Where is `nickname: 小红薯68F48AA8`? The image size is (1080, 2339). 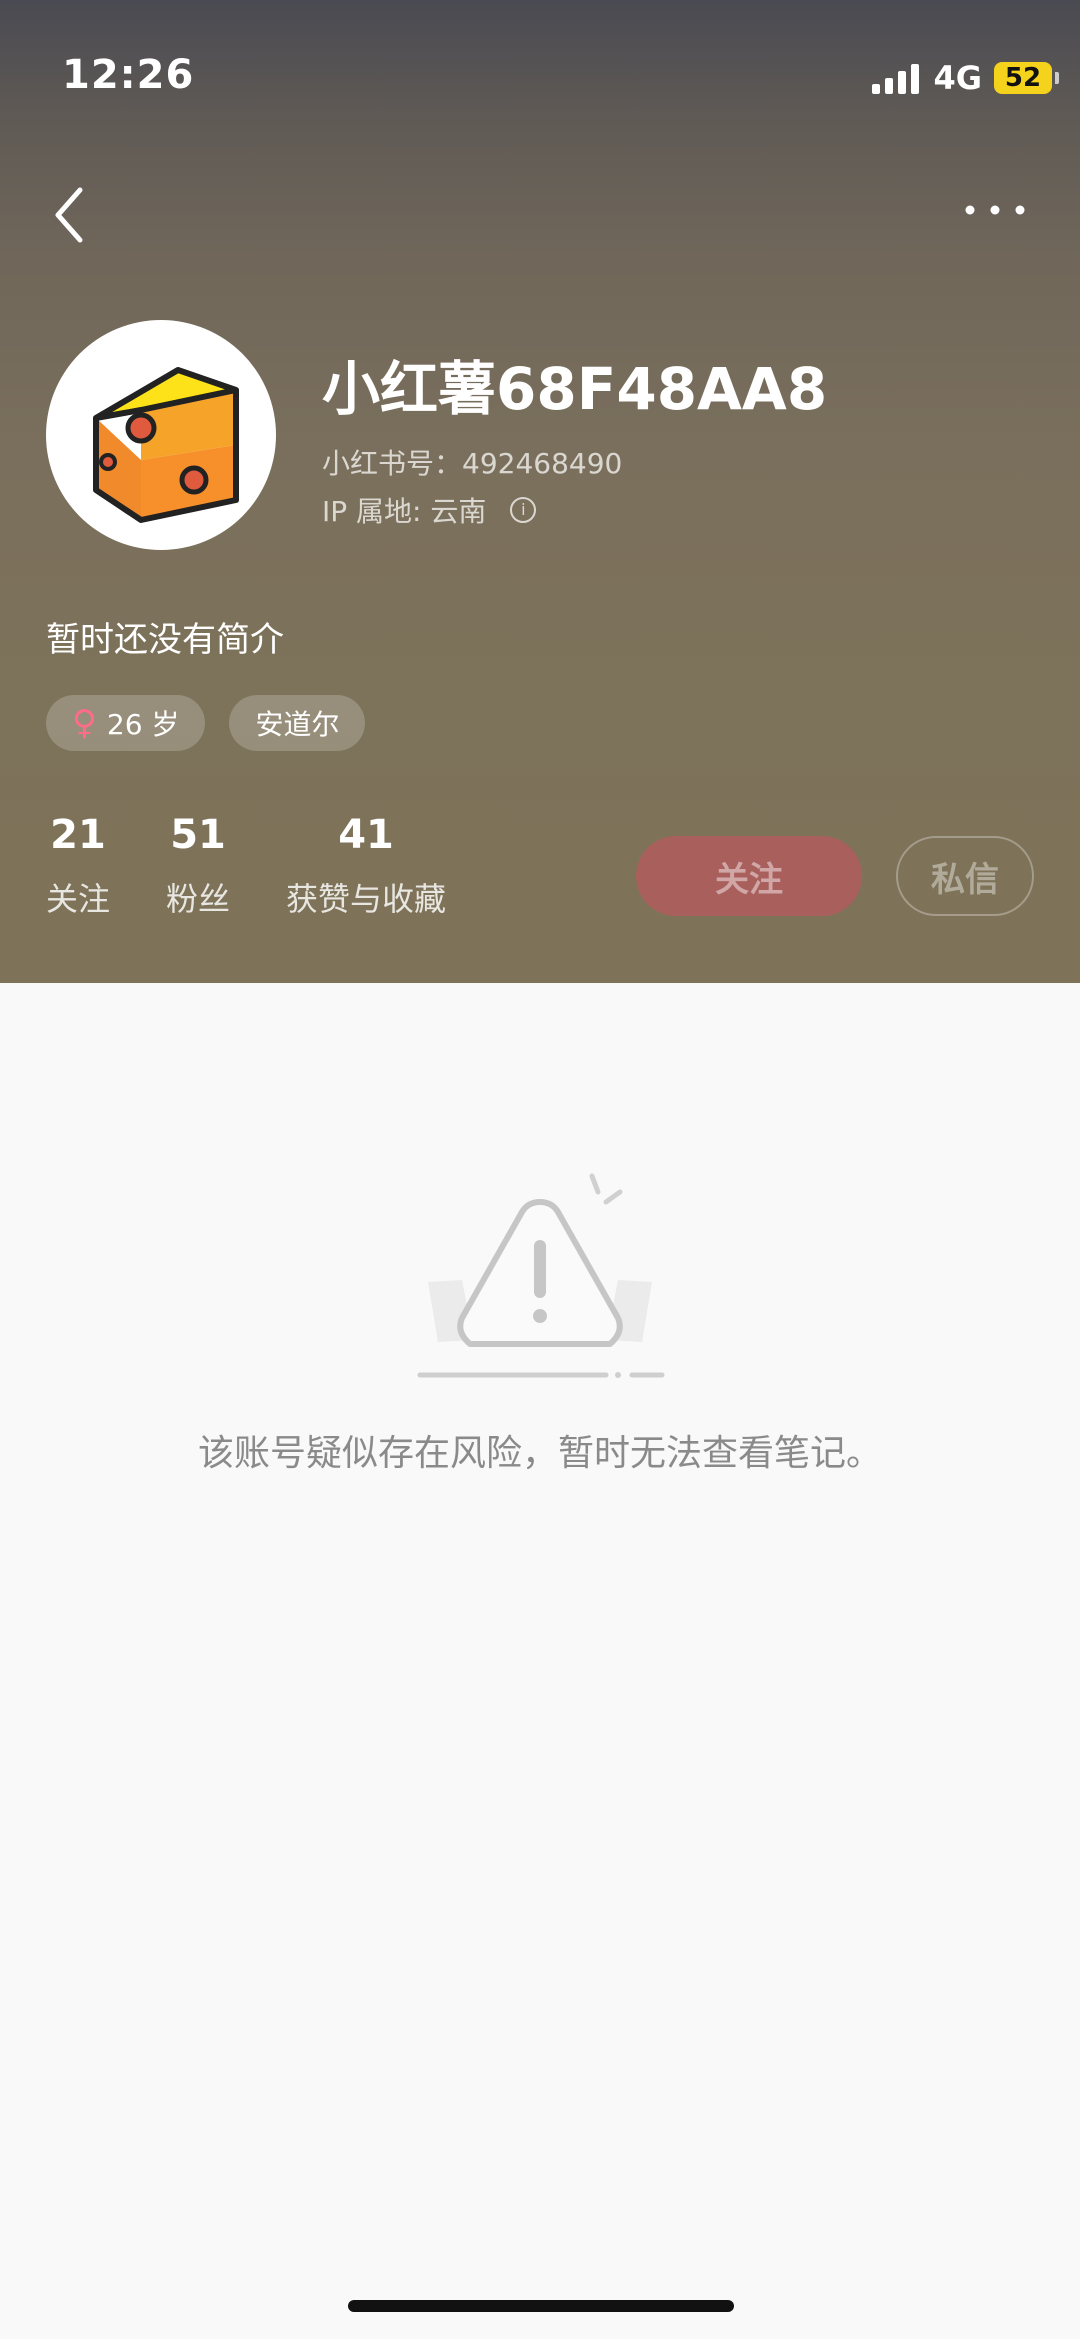
nickname: 小红薯68F48AA8 is located at coordinates (575, 389).